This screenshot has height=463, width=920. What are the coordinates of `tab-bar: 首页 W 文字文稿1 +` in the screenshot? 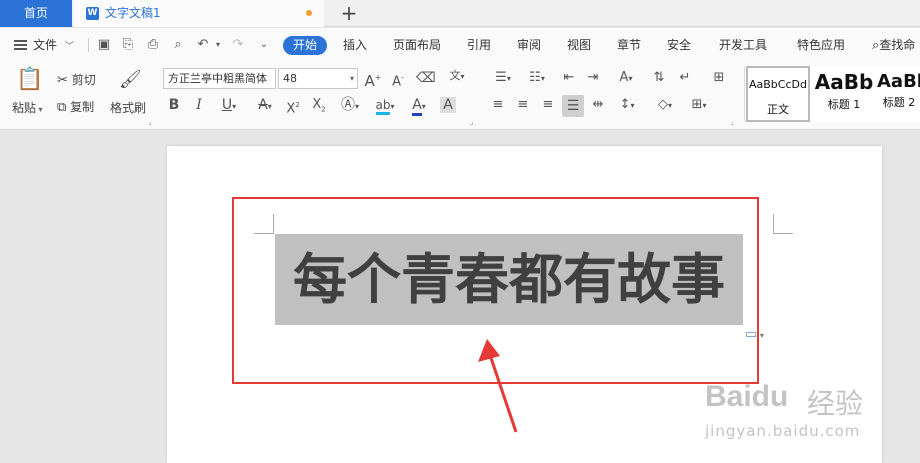 It's located at (460, 13).